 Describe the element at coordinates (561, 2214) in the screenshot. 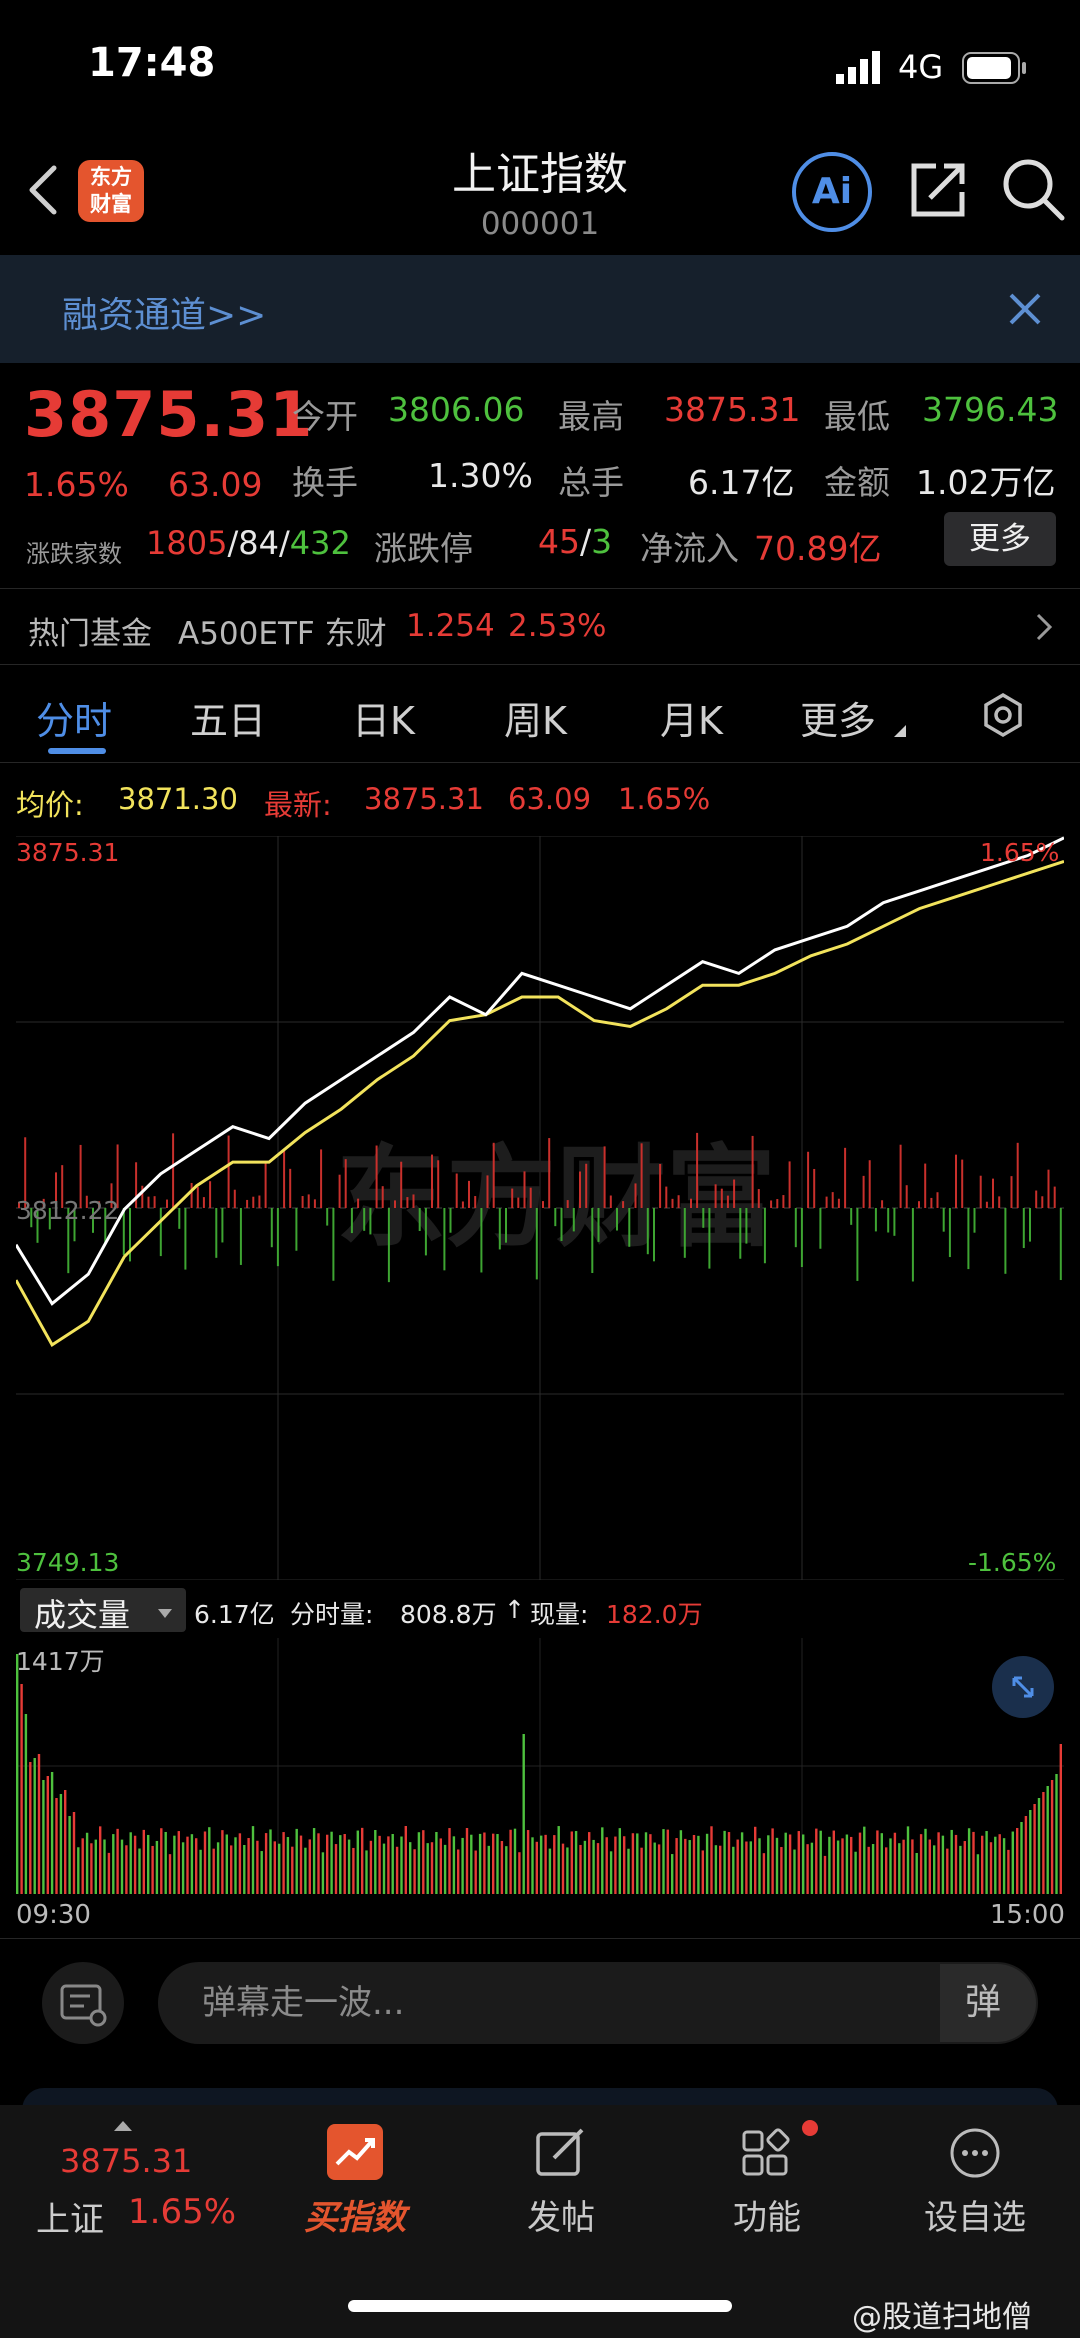

I see `nav-post: 发帖` at that location.